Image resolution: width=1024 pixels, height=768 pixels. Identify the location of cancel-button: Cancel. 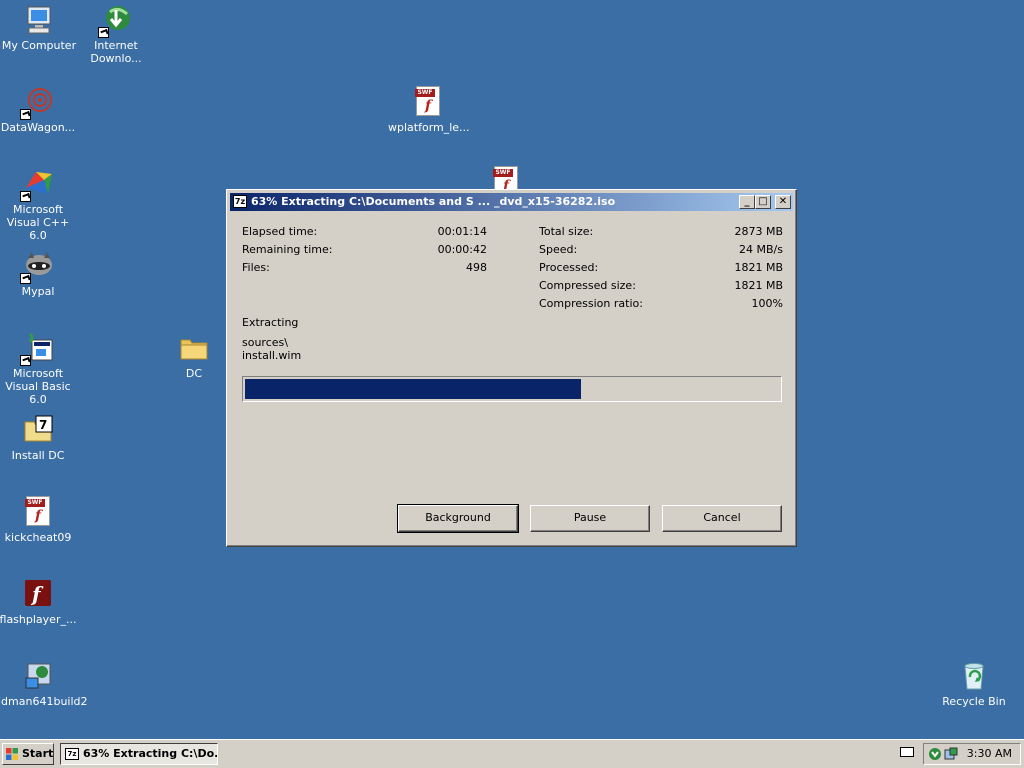
(722, 518).